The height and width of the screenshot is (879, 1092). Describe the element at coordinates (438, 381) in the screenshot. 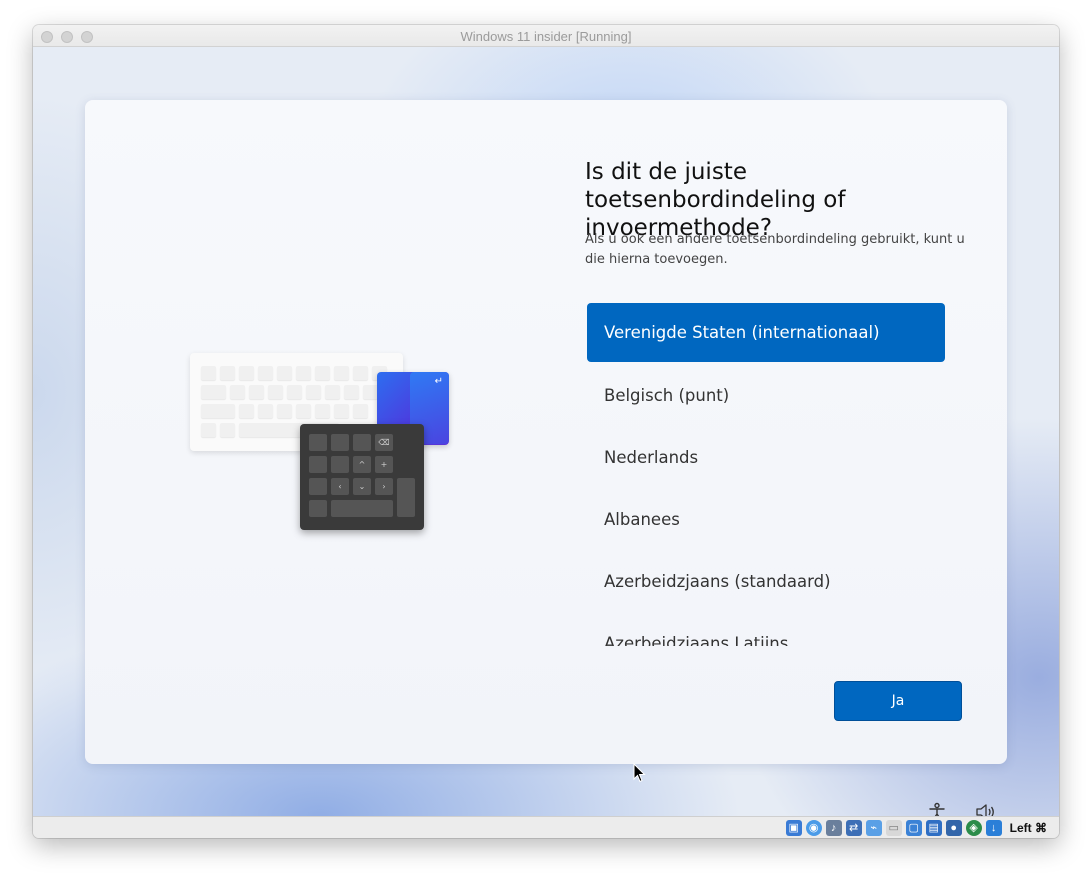

I see `enter-key-icon: ↵` at that location.